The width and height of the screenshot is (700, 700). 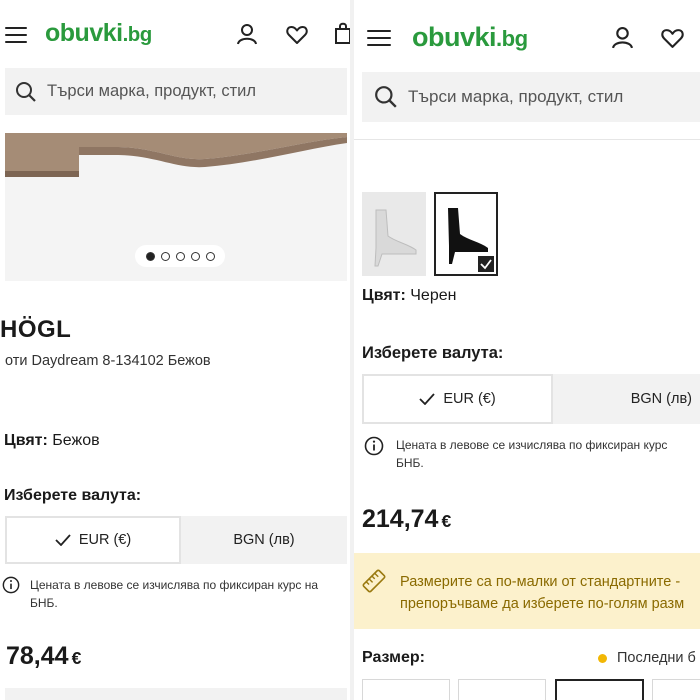 What do you see at coordinates (409, 296) in the screenshot?
I see `color-line: Цвят: Черен` at bounding box center [409, 296].